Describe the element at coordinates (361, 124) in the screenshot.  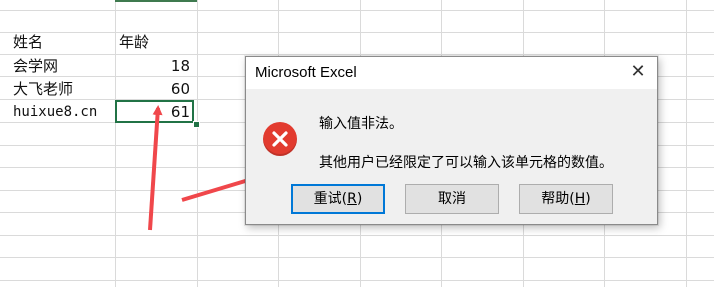
I see `error-message-line1: 输入值非法。` at that location.